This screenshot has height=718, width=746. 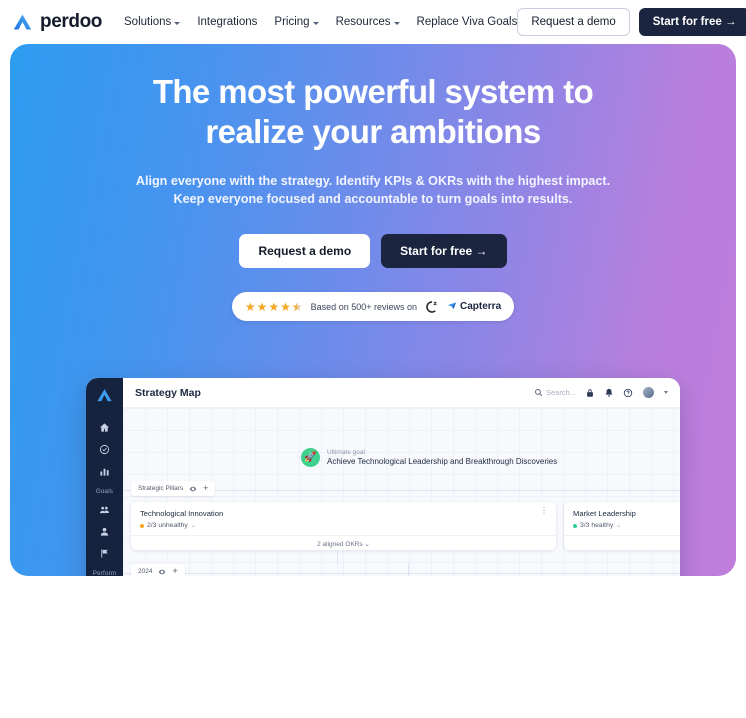 I want to click on request-demo-button: Request a demo, so click(x=573, y=22).